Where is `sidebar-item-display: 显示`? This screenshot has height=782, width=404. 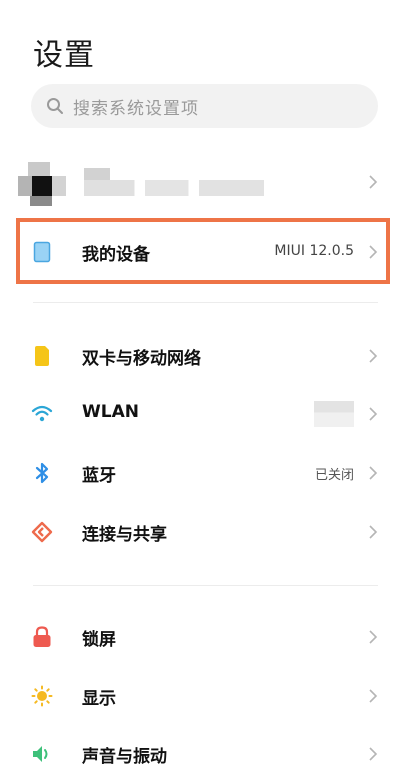
sidebar-item-display: 显示 is located at coordinates (202, 695).